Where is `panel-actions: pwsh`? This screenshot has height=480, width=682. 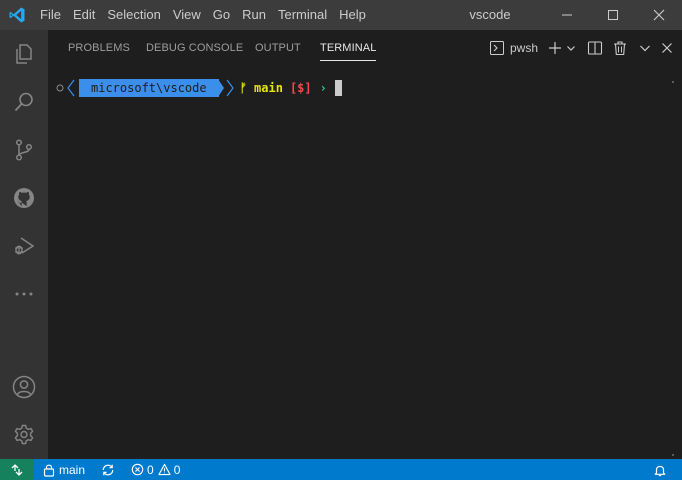
panel-actions: pwsh is located at coordinates (579, 47).